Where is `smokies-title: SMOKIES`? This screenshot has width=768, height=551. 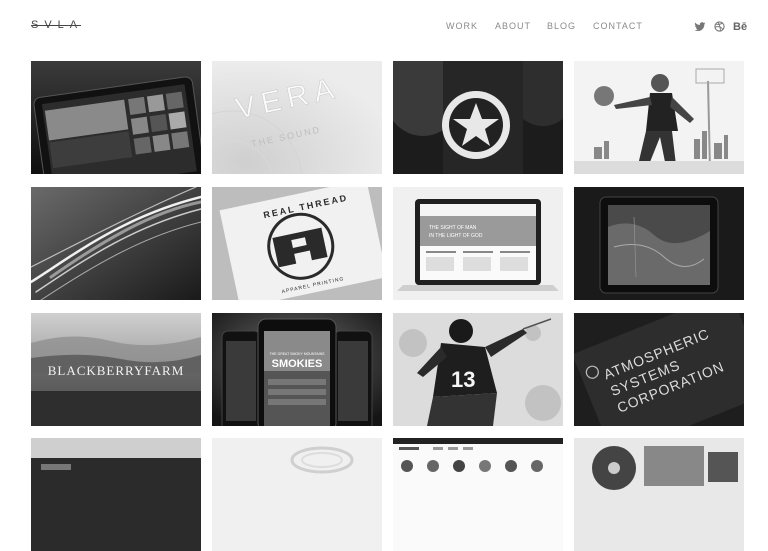 smokies-title: SMOKIES is located at coordinates (297, 364).